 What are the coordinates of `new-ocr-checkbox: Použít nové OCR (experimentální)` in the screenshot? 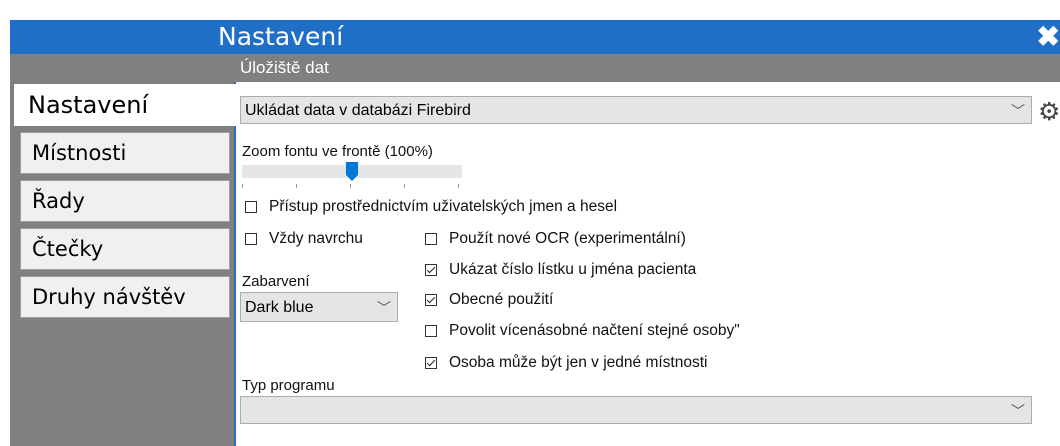 It's located at (555, 239).